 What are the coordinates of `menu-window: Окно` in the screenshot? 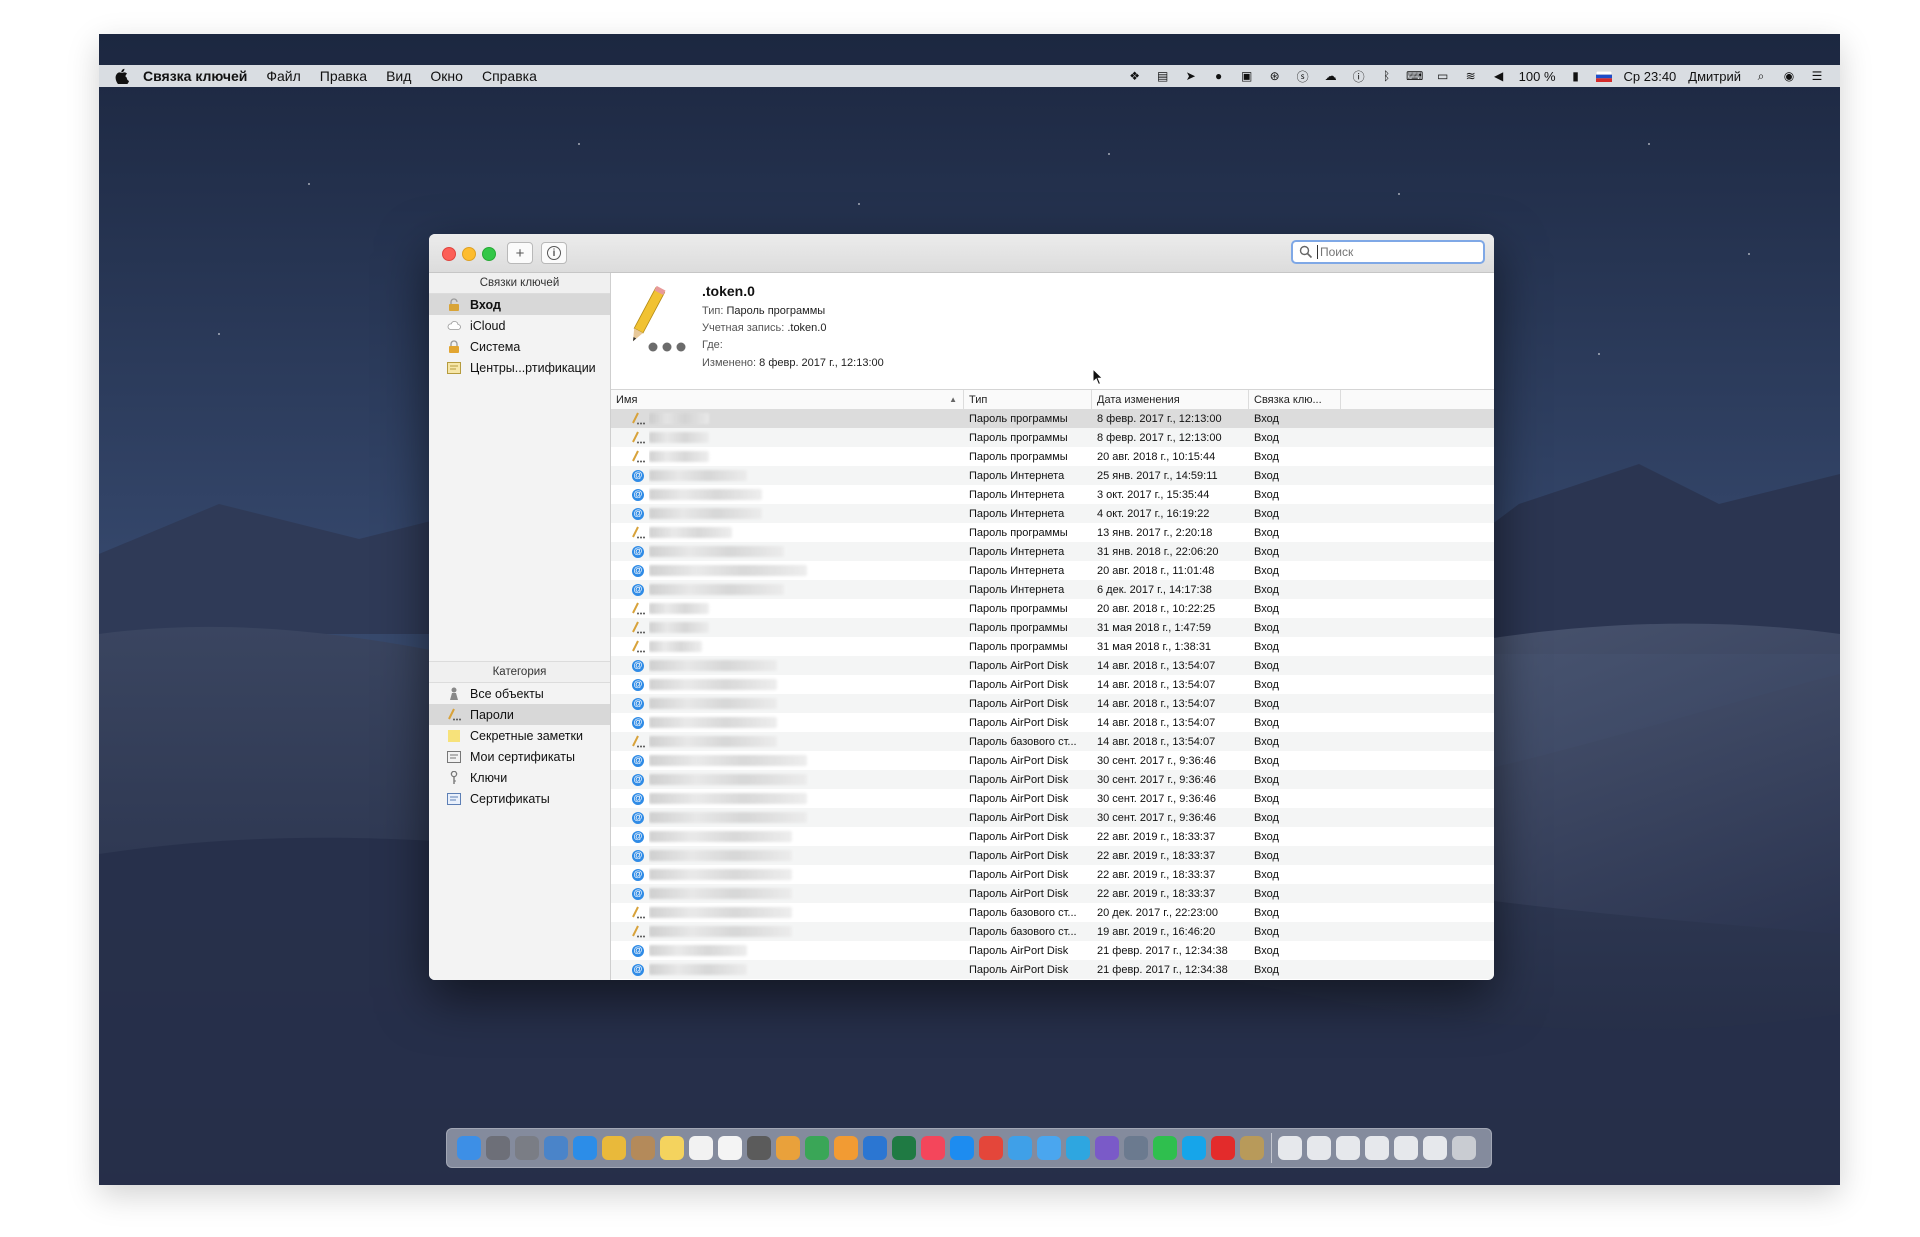 It's located at (446, 76).